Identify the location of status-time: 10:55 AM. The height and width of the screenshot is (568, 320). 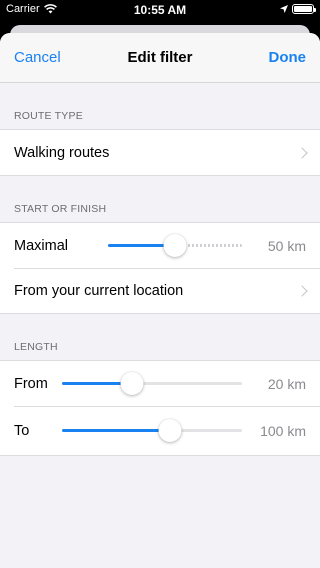
(160, 10).